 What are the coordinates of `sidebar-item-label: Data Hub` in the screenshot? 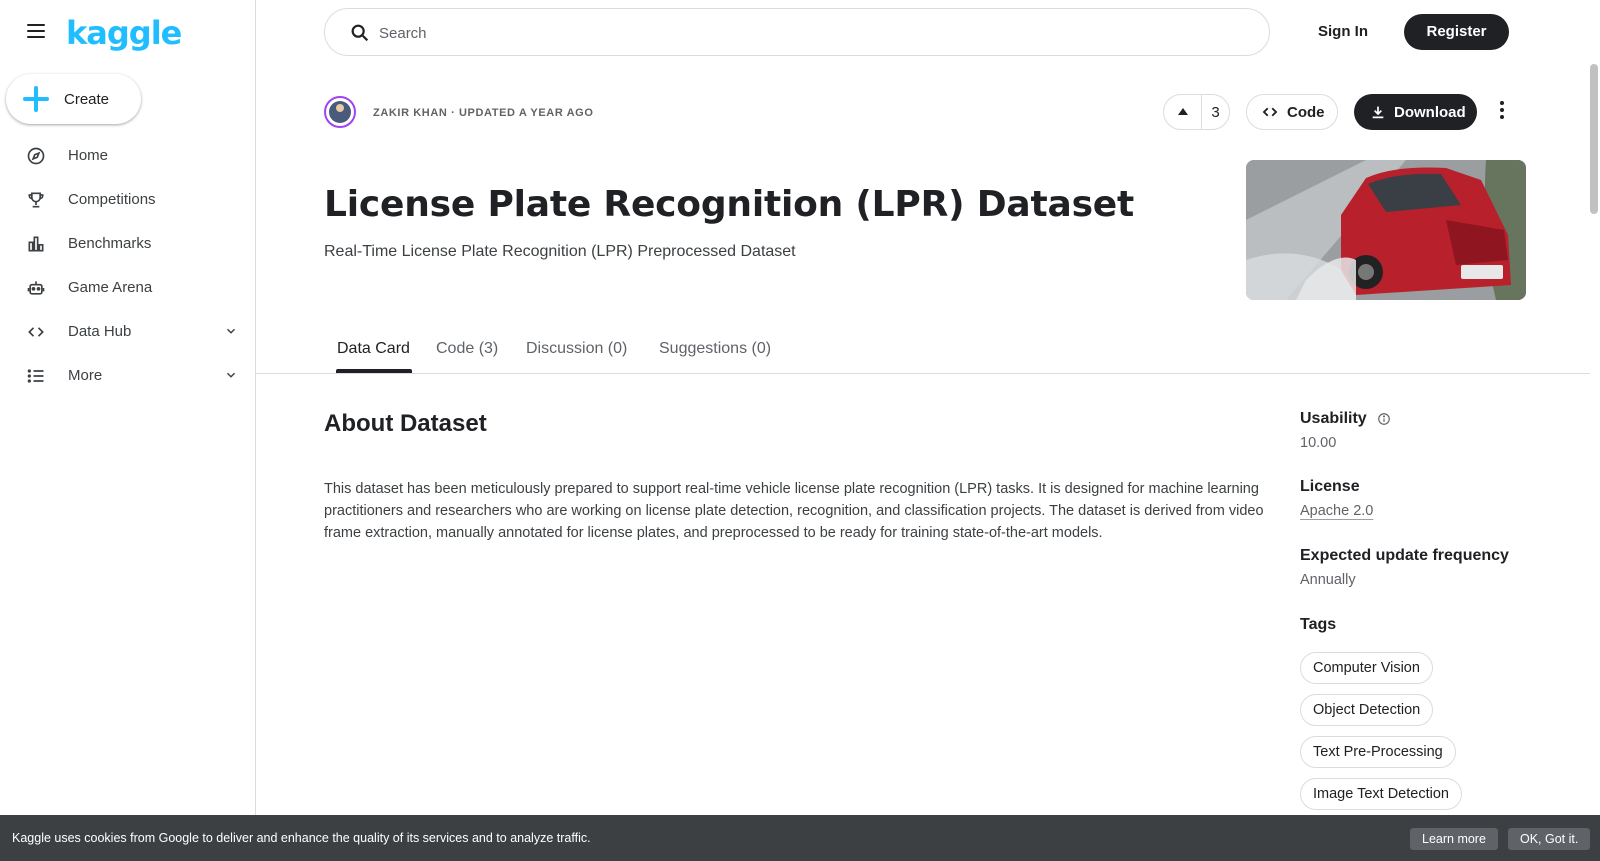 It's located at (100, 331).